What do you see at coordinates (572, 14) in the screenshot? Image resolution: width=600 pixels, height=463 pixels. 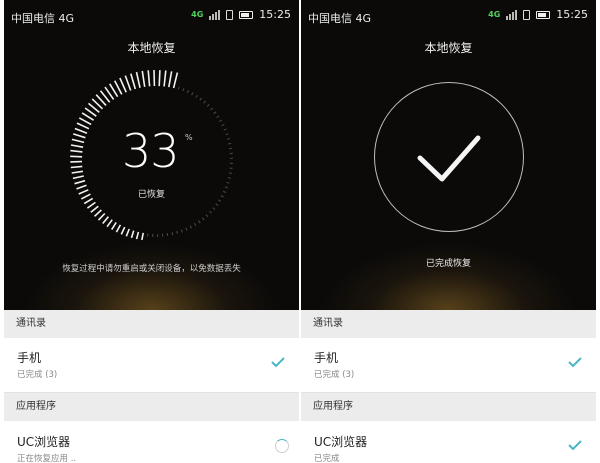 I see `clock: 15:25` at bounding box center [572, 14].